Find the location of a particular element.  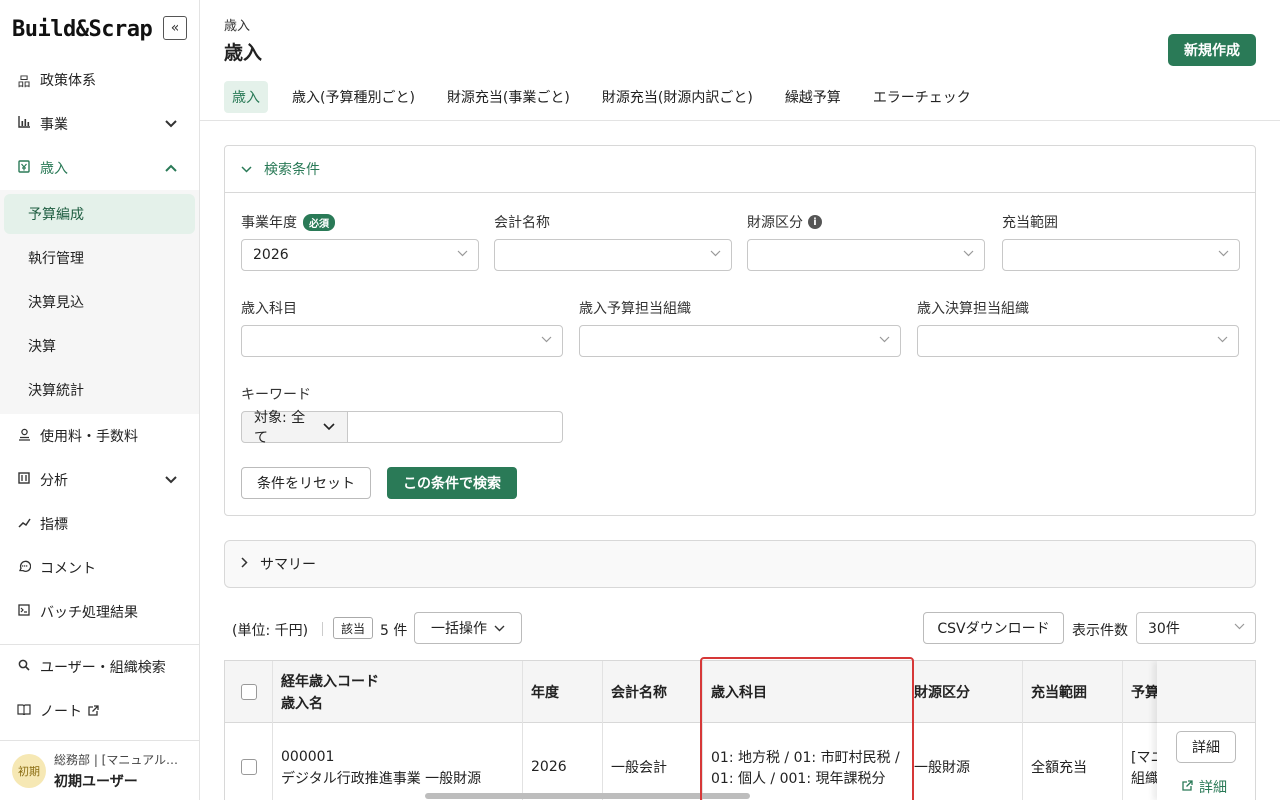

csv-download-button: CSVダウンロード is located at coordinates (993, 628).